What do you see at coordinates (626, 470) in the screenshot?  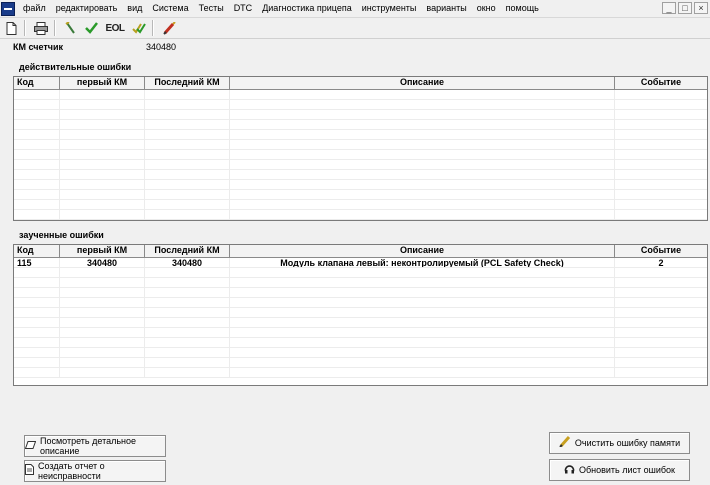 I see `refresh-list-label: Обновить лист ошибок` at bounding box center [626, 470].